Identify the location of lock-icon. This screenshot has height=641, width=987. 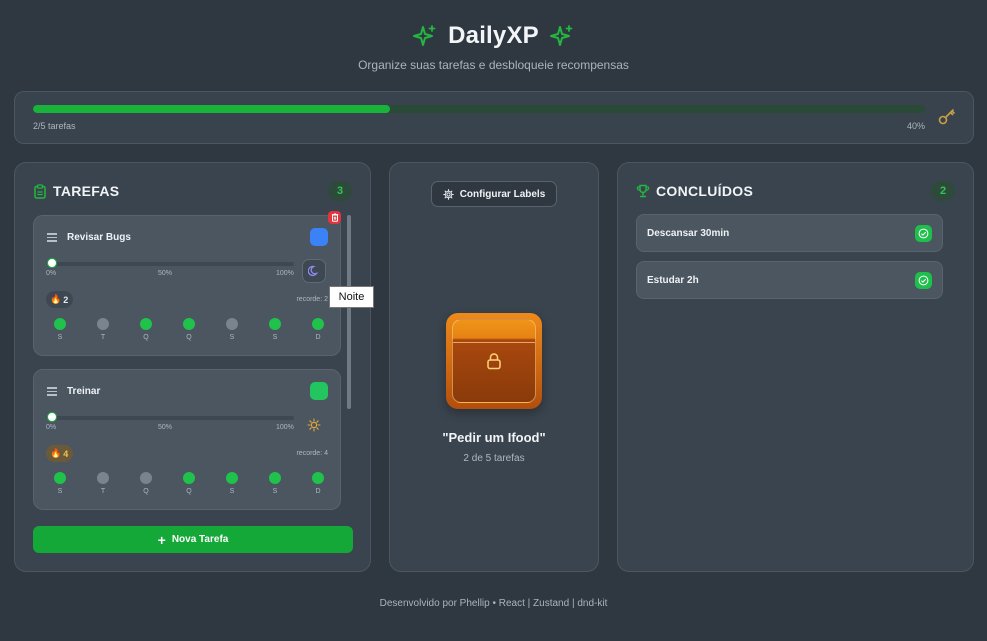
(494, 361).